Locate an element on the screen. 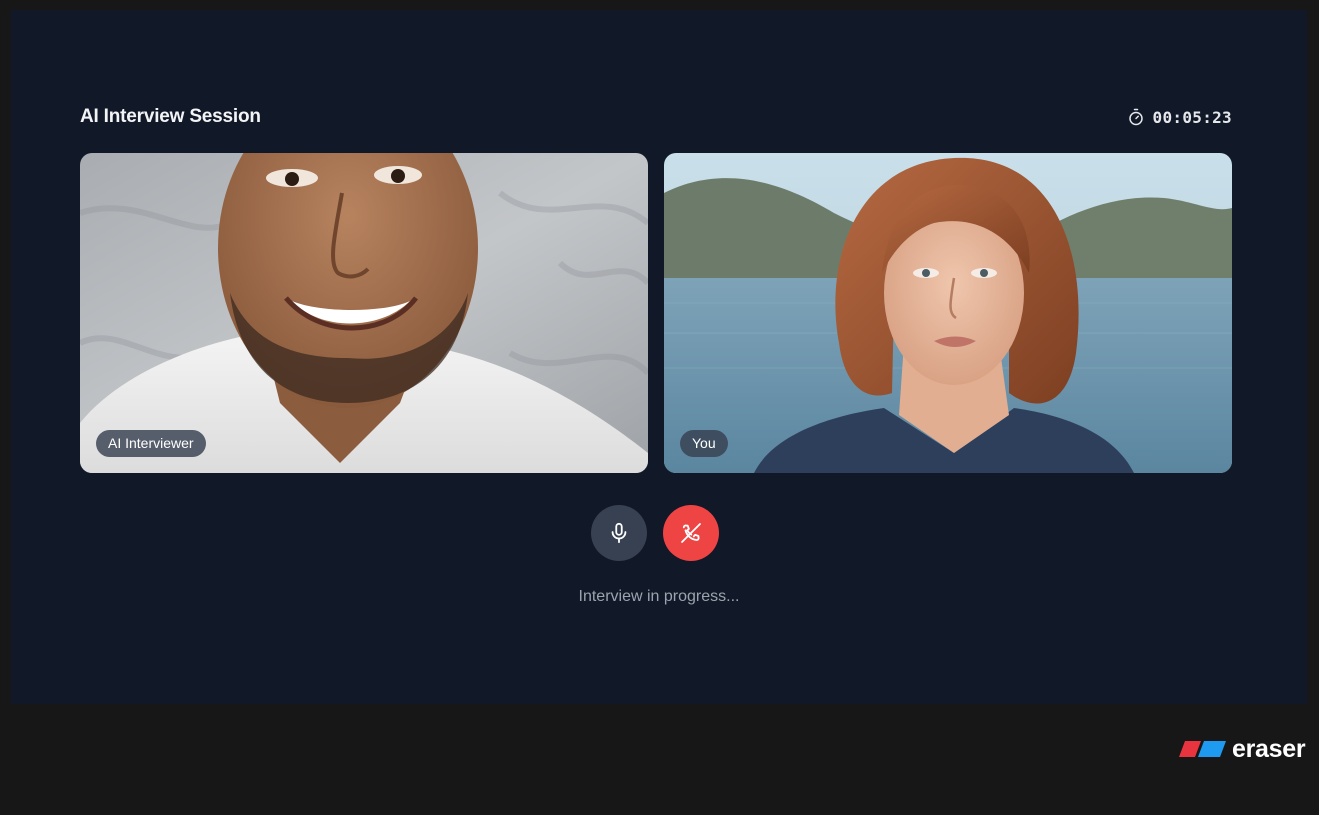 This screenshot has height=815, width=1319. end-call-button is located at coordinates (691, 533).